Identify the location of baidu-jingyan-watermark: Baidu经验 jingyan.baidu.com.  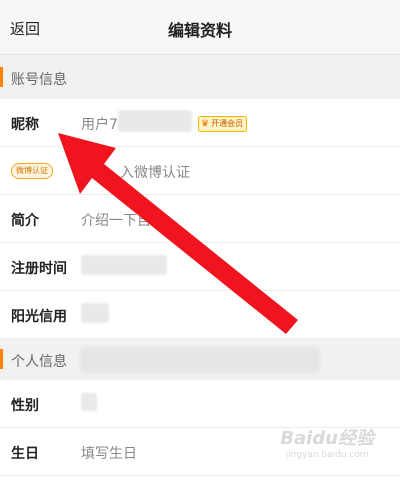
(327, 442).